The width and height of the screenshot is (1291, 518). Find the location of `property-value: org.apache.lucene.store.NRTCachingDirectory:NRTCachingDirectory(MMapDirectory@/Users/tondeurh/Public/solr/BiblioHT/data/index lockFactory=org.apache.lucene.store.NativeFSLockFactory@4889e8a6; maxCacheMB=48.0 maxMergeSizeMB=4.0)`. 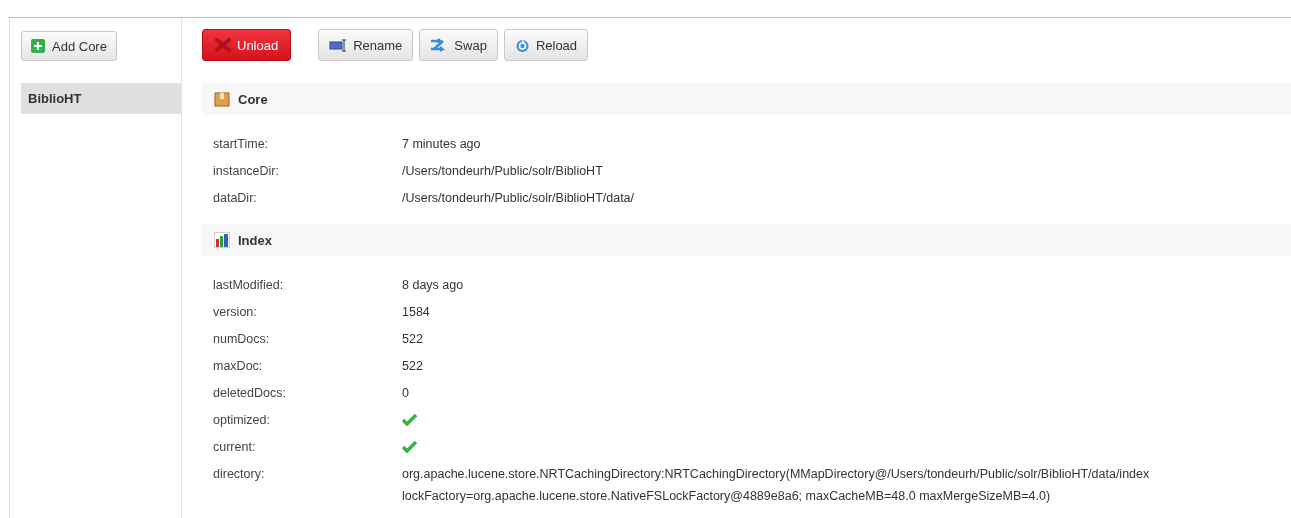

property-value: org.apache.lucene.store.NRTCachingDirectory:NRTCachingDirectory(MMapDirectory@/Users/tondeurh/Public/solr/BiblioHT/data/index lockFactory=org.apache.lucene.store.NativeFSLockFactory@4889e8a6; maxCacheMB=48.0 maxMergeSizeMB=4.0) is located at coordinates (776, 485).